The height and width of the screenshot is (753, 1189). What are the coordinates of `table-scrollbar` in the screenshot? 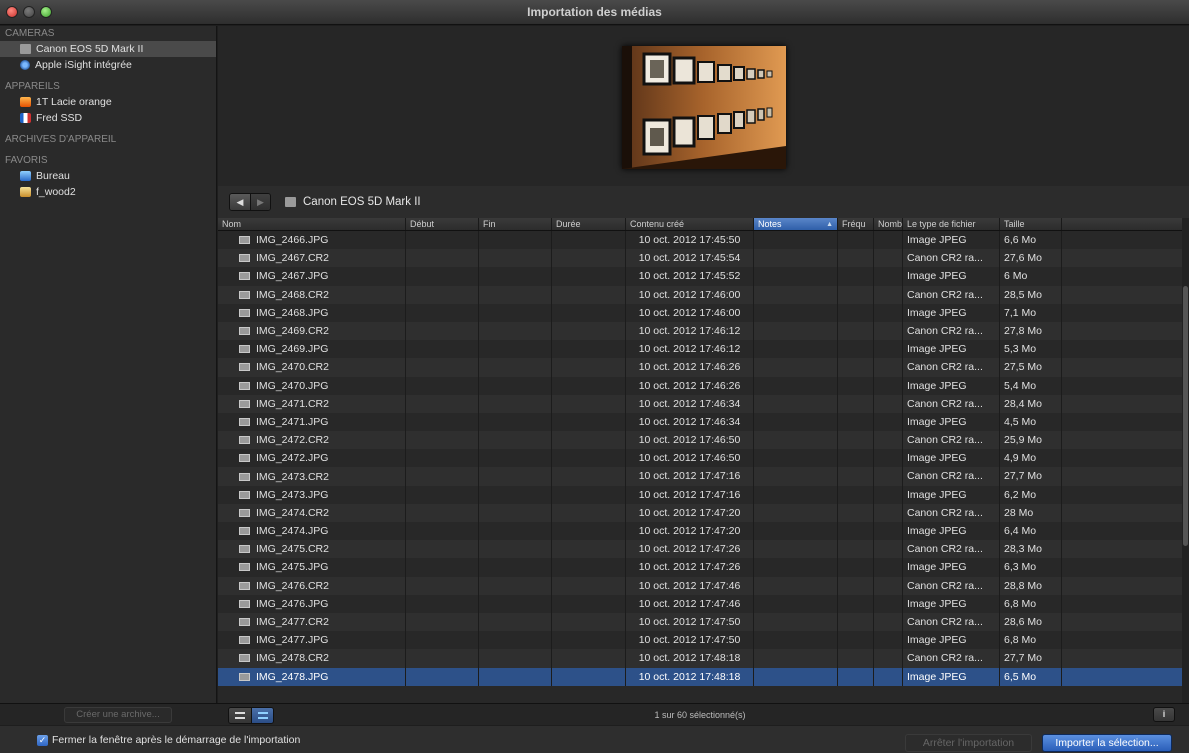 It's located at (1185, 460).